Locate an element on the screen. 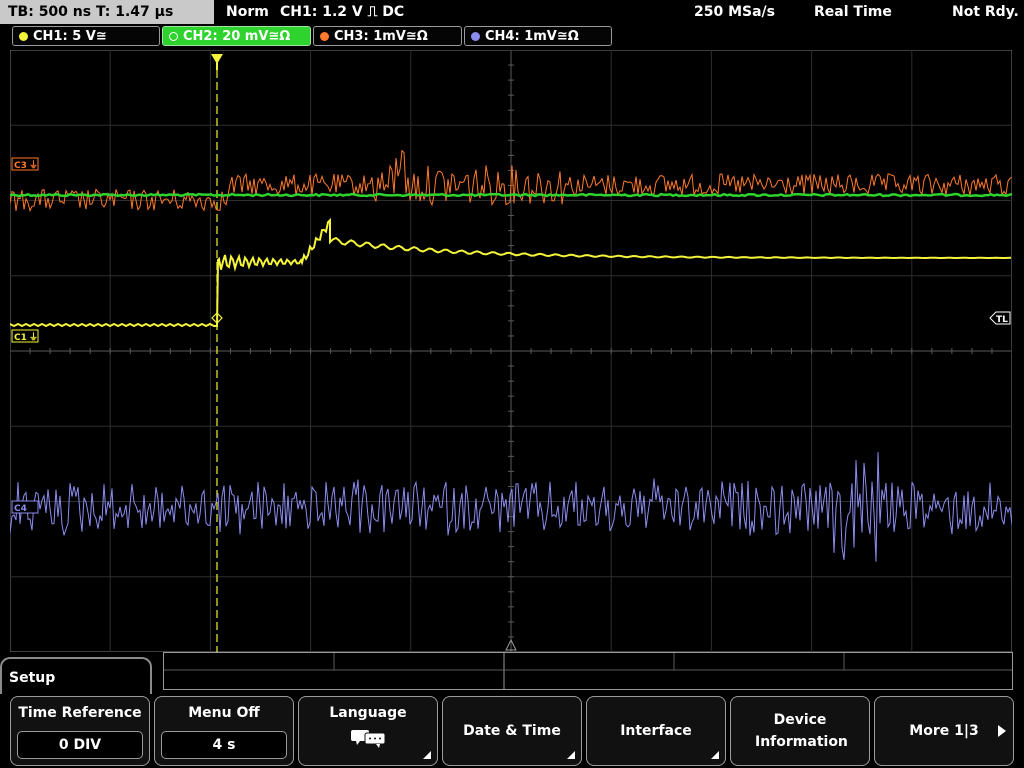 Image resolution: width=1024 pixels, height=768 pixels. softkey-device-information: Device Information is located at coordinates (800, 731).